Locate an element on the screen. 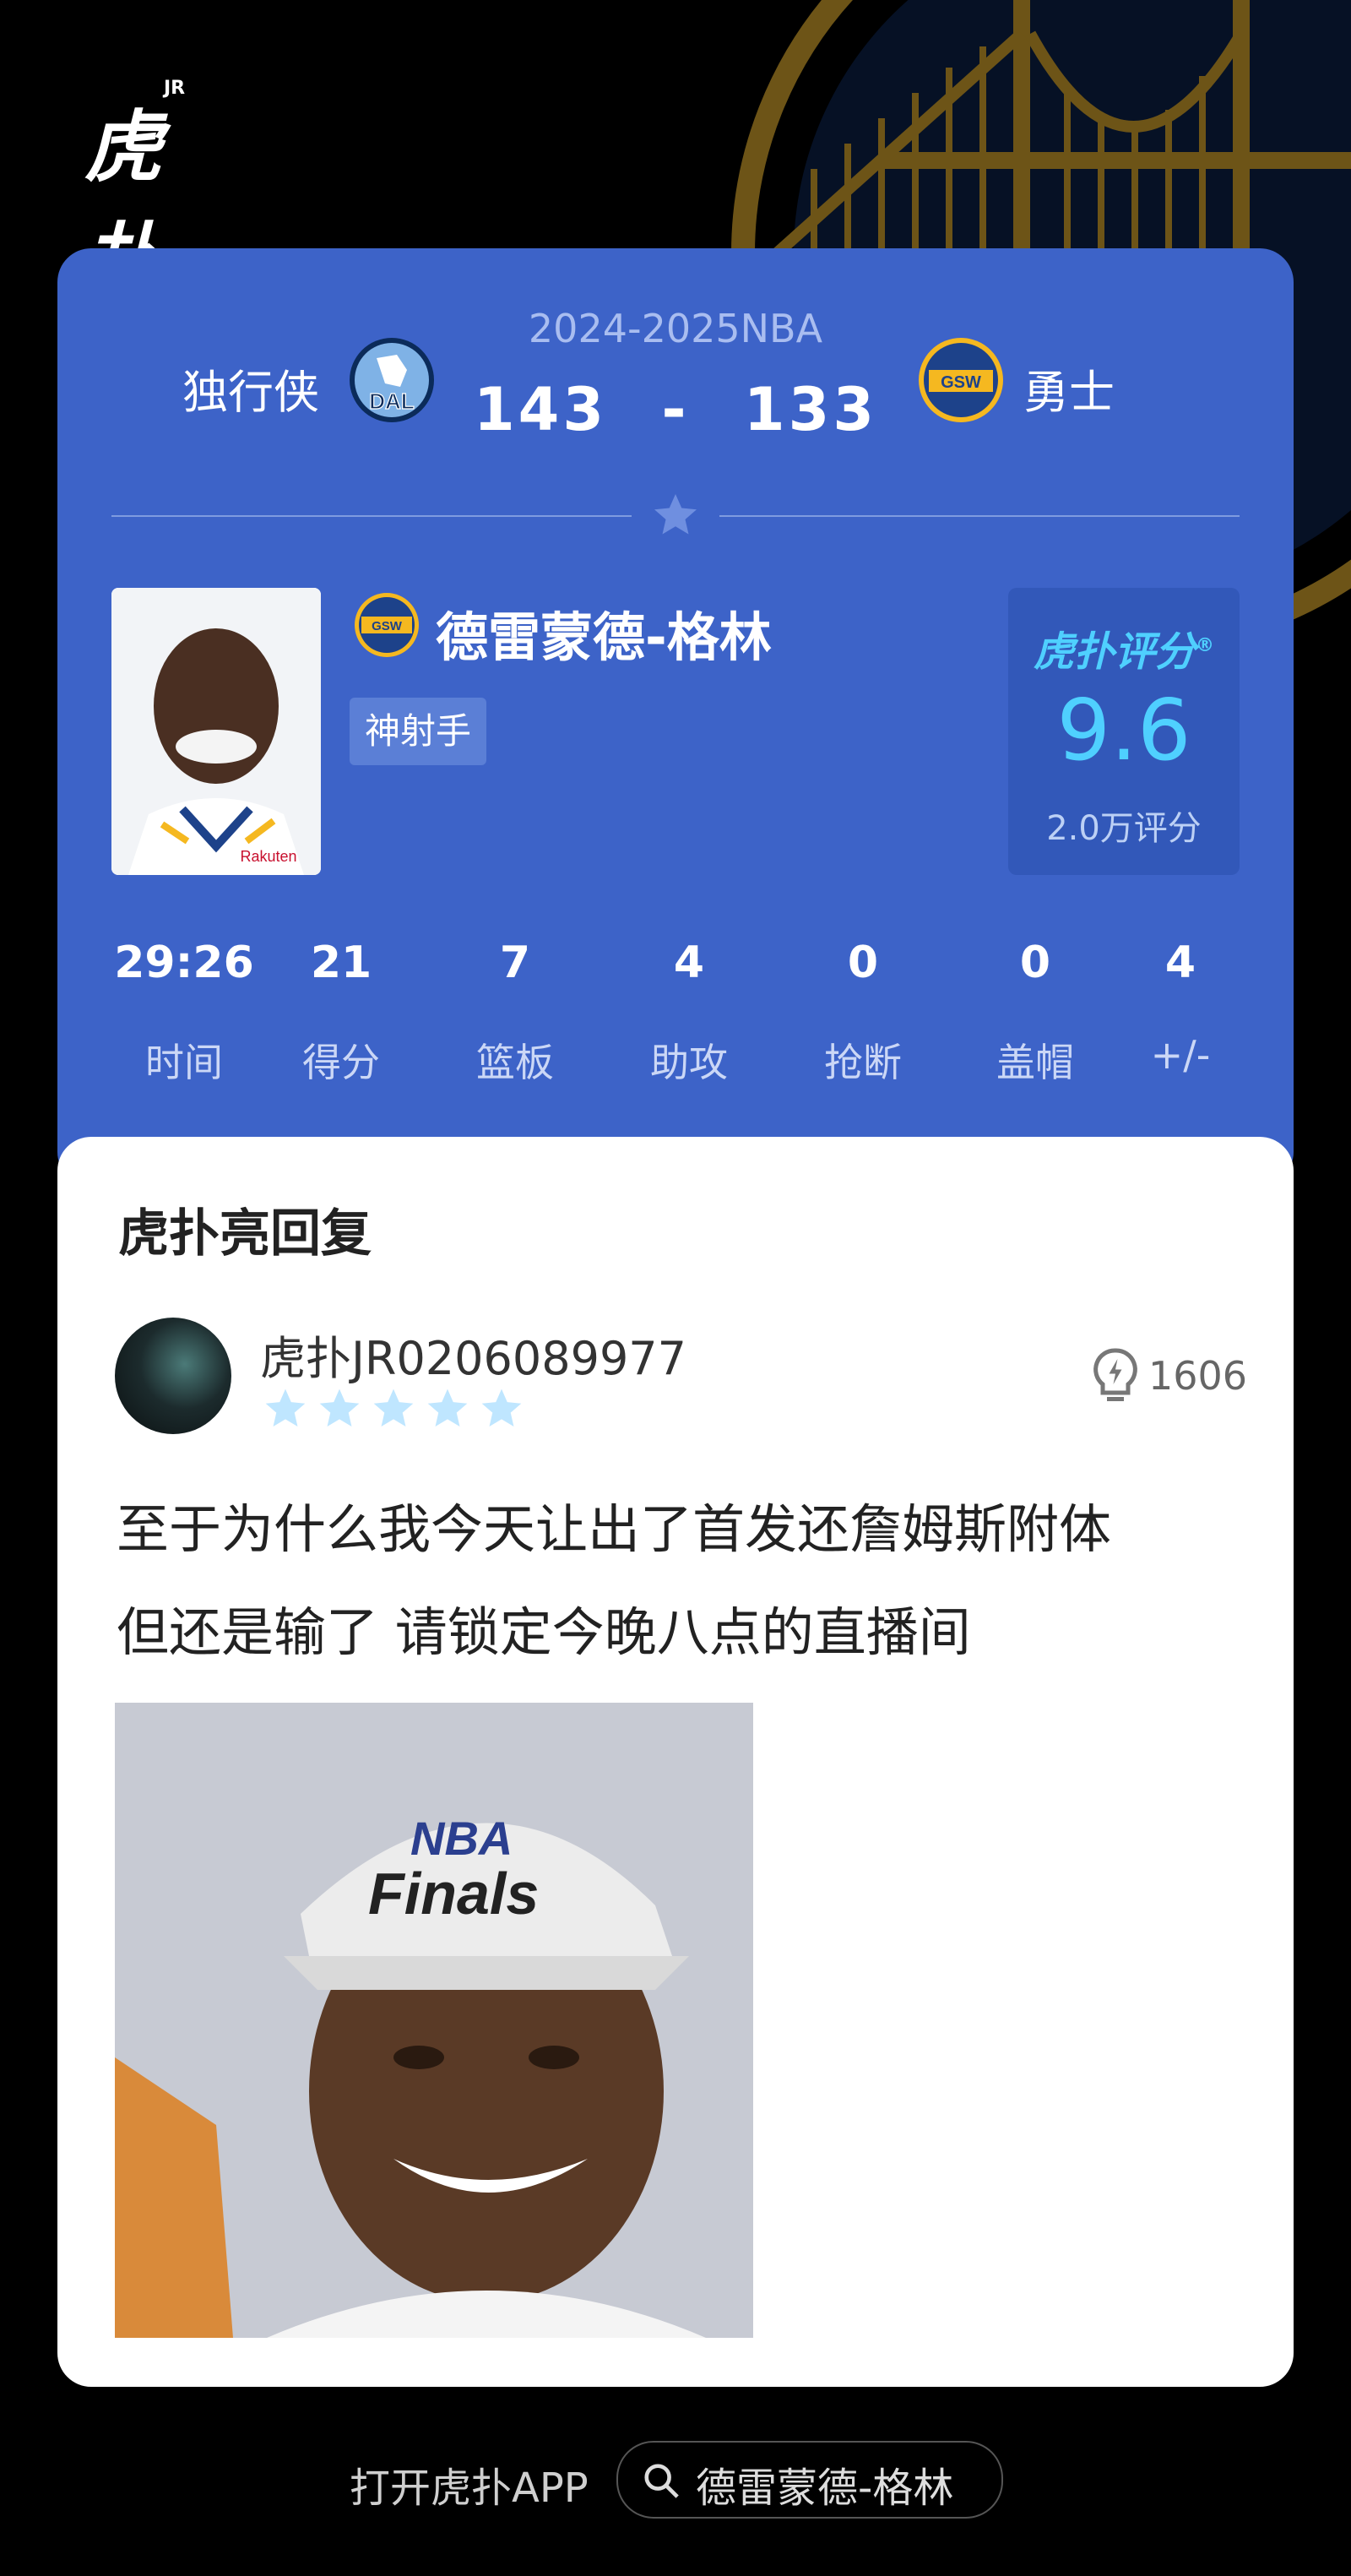 This screenshot has height=2576, width=1351. stat-label-minutes: 时间 is located at coordinates (184, 1062).